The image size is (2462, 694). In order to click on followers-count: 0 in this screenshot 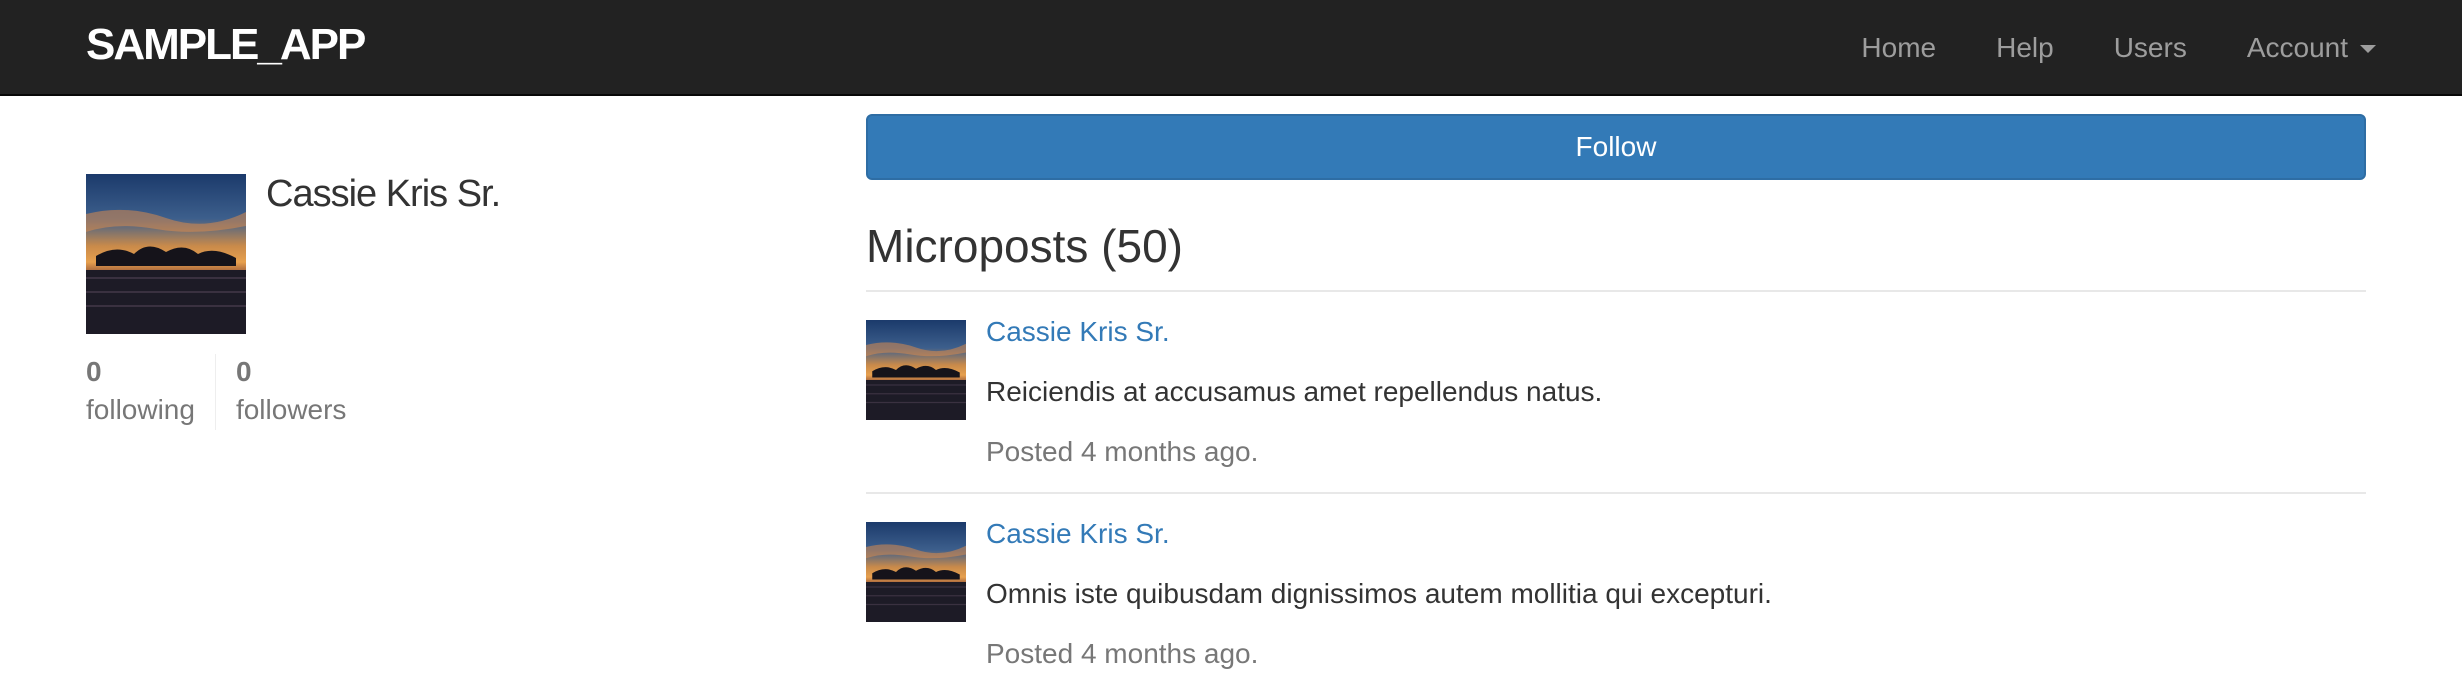, I will do `click(243, 371)`.